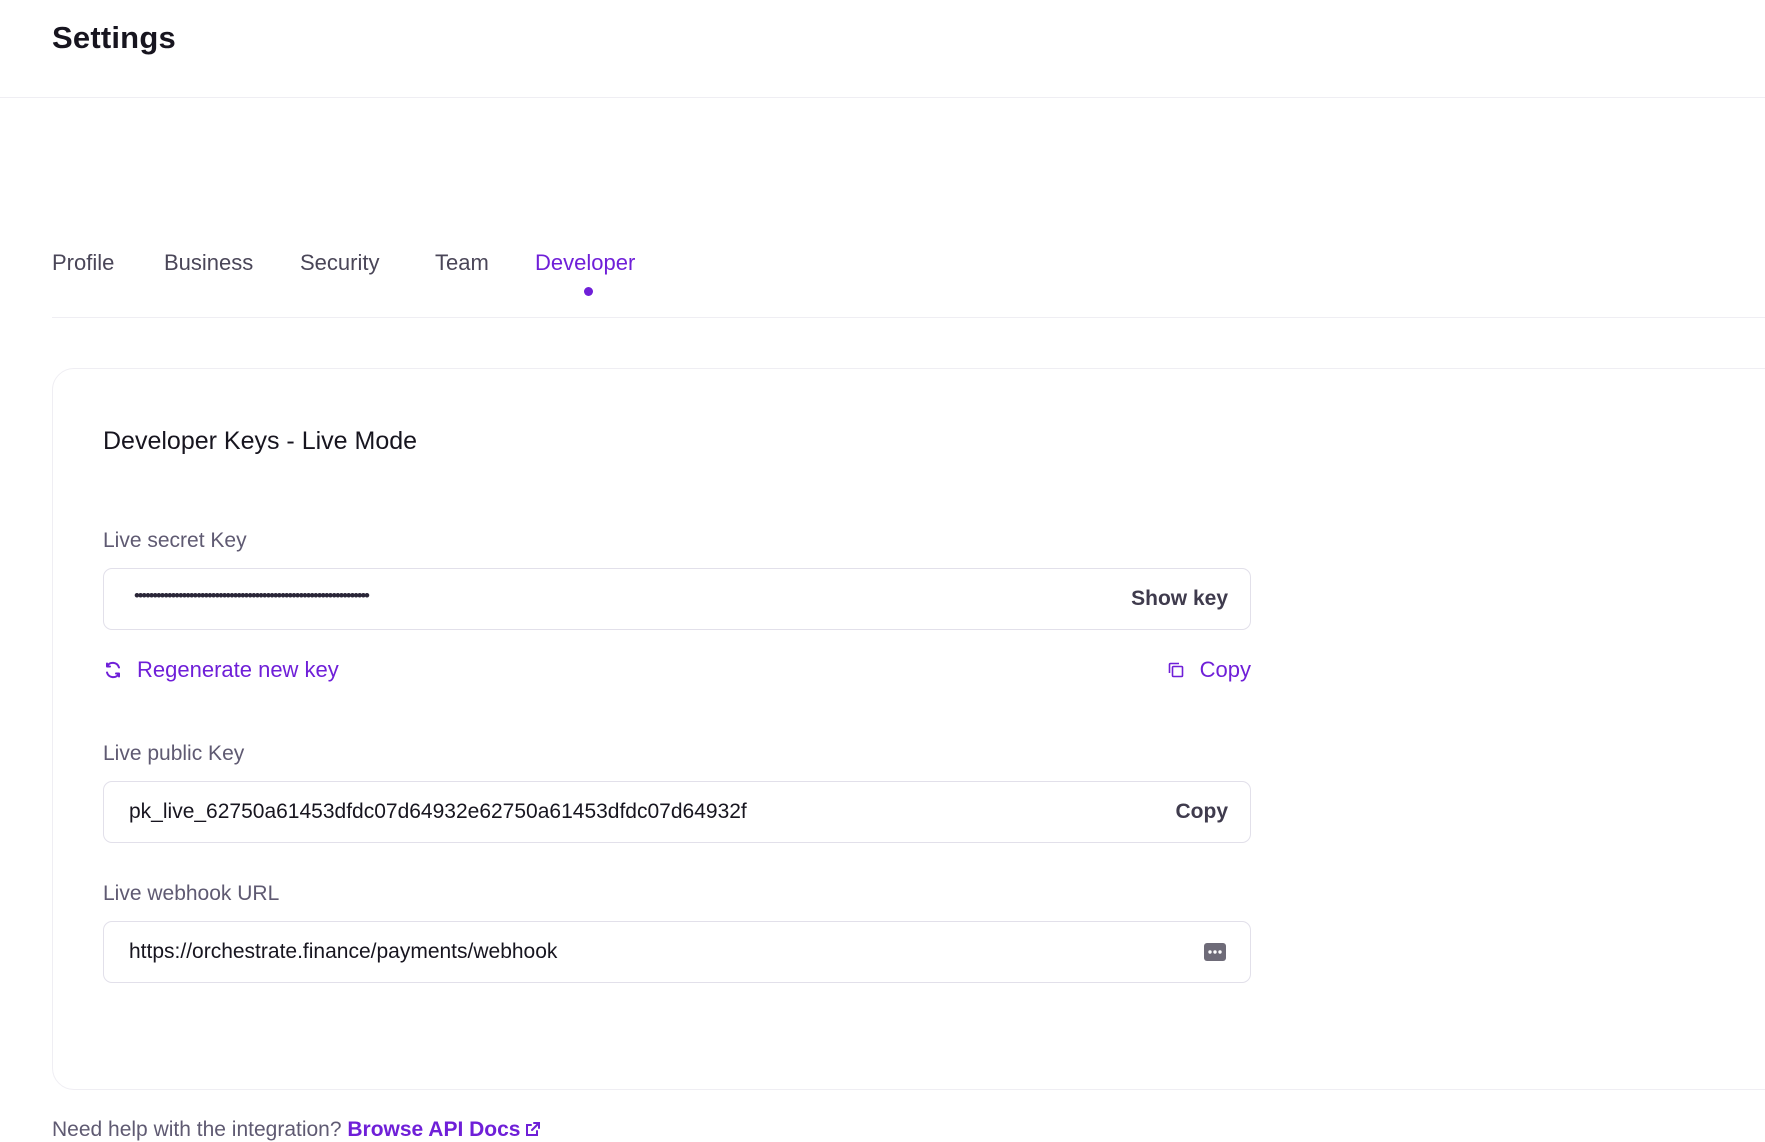 This screenshot has width=1765, height=1142. I want to click on regenerate-key-label: Regenerate new key, so click(238, 669).